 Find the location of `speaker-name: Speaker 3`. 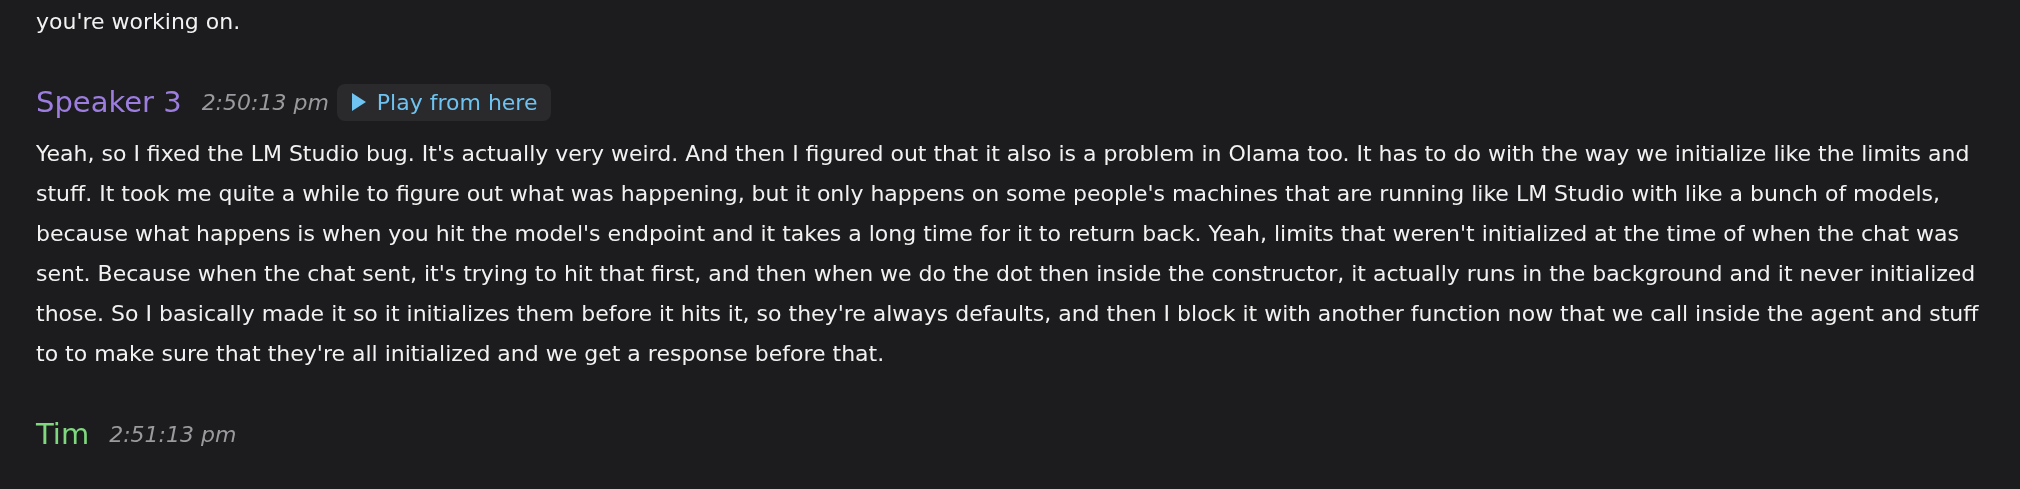

speaker-name: Speaker 3 is located at coordinates (109, 102).